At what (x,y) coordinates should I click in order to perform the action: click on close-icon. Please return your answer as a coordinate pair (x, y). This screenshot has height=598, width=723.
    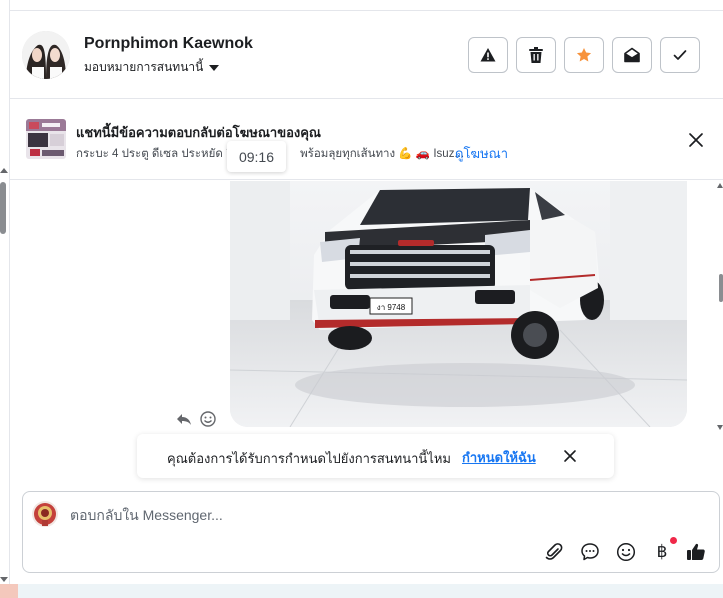
    Looking at the image, I should click on (696, 140).